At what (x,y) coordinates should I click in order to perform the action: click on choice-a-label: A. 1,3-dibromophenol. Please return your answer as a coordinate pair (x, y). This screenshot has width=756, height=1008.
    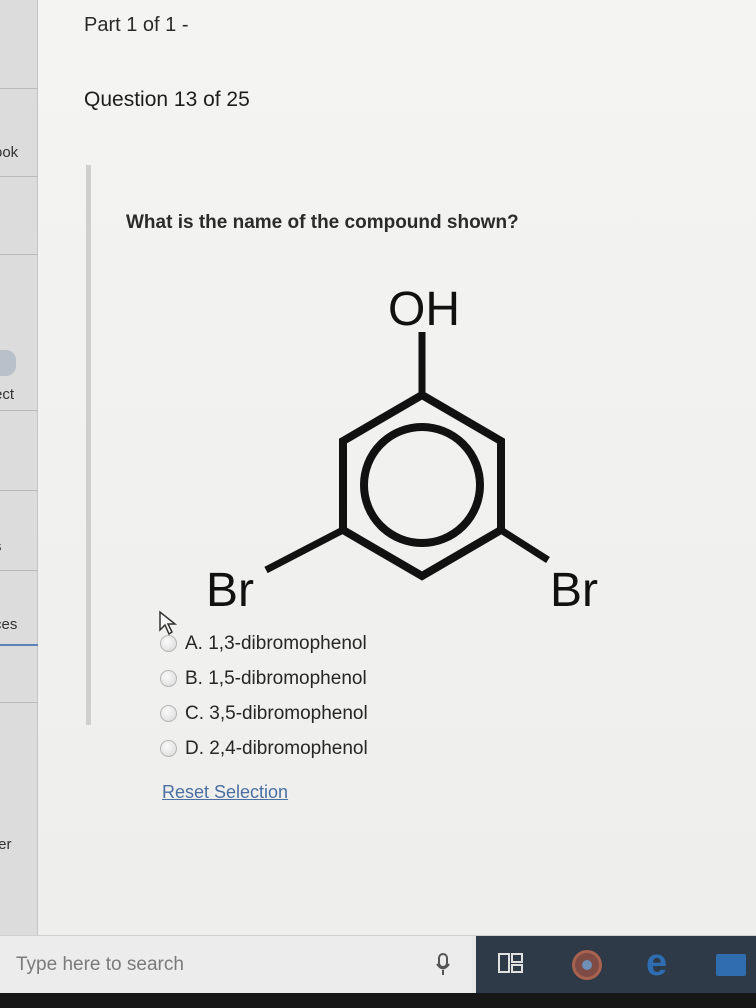
    Looking at the image, I should click on (276, 643).